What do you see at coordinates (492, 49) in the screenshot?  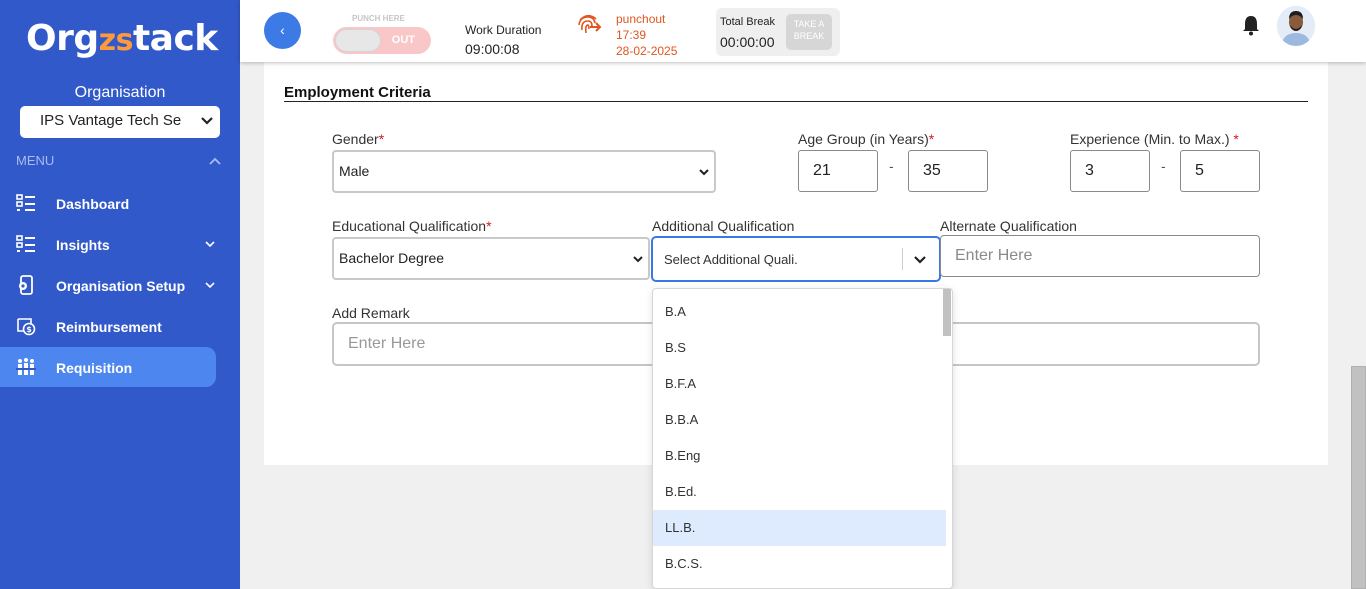 I see `work-duration-value: 09:00:08` at bounding box center [492, 49].